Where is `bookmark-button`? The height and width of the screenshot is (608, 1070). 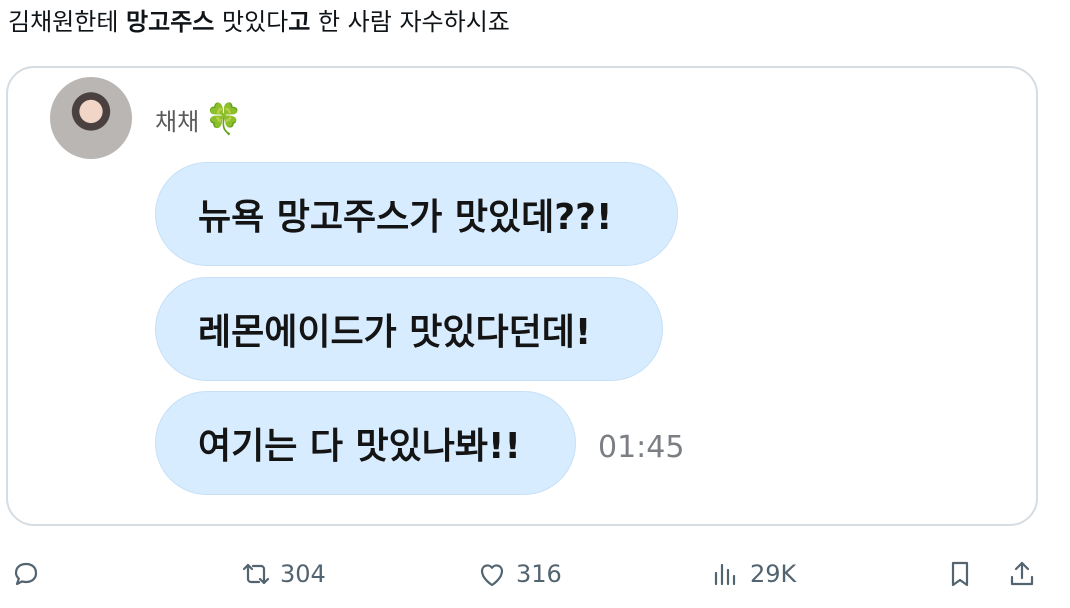 bookmark-button is located at coordinates (960, 574).